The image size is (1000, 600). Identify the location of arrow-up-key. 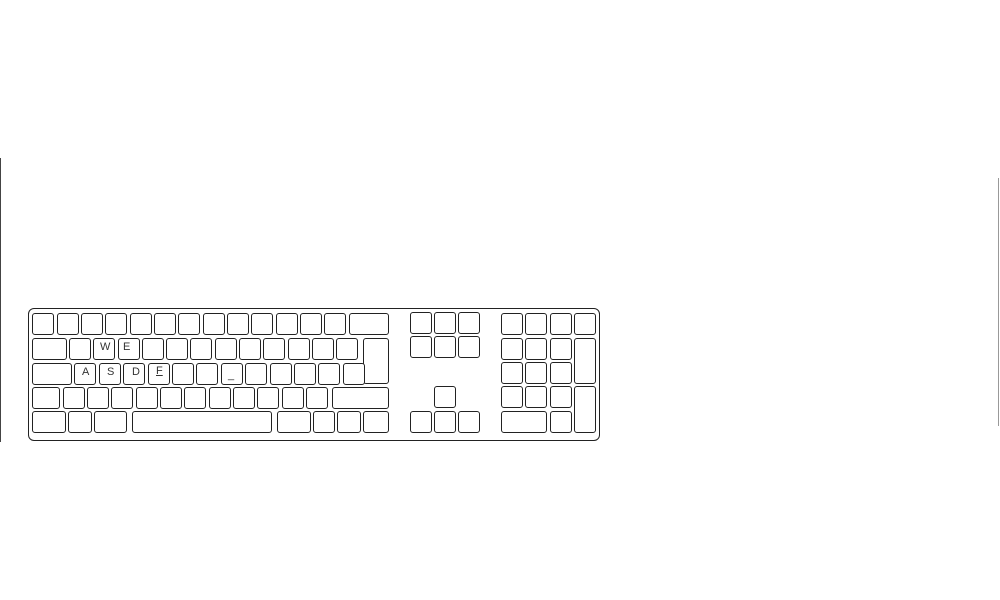
(445, 397).